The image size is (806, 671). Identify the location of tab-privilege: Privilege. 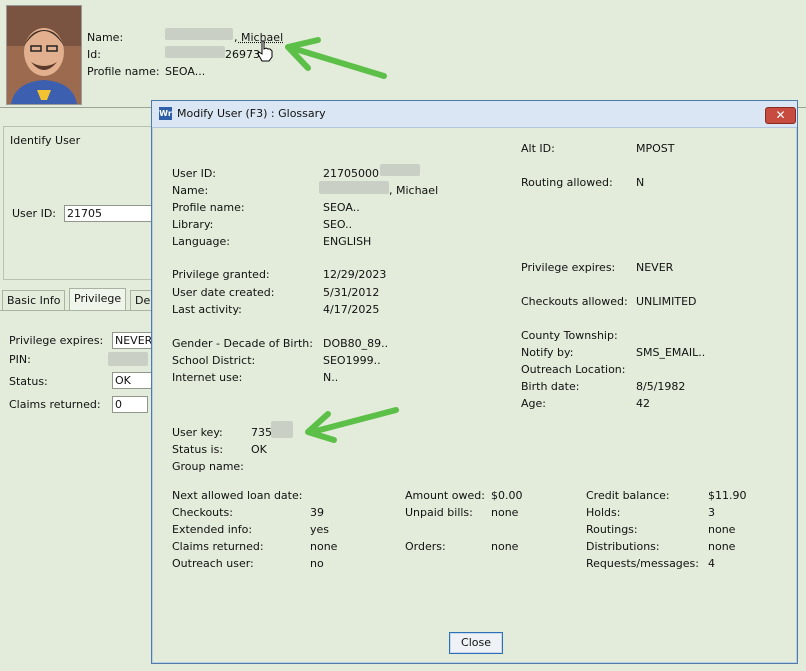
(98, 299).